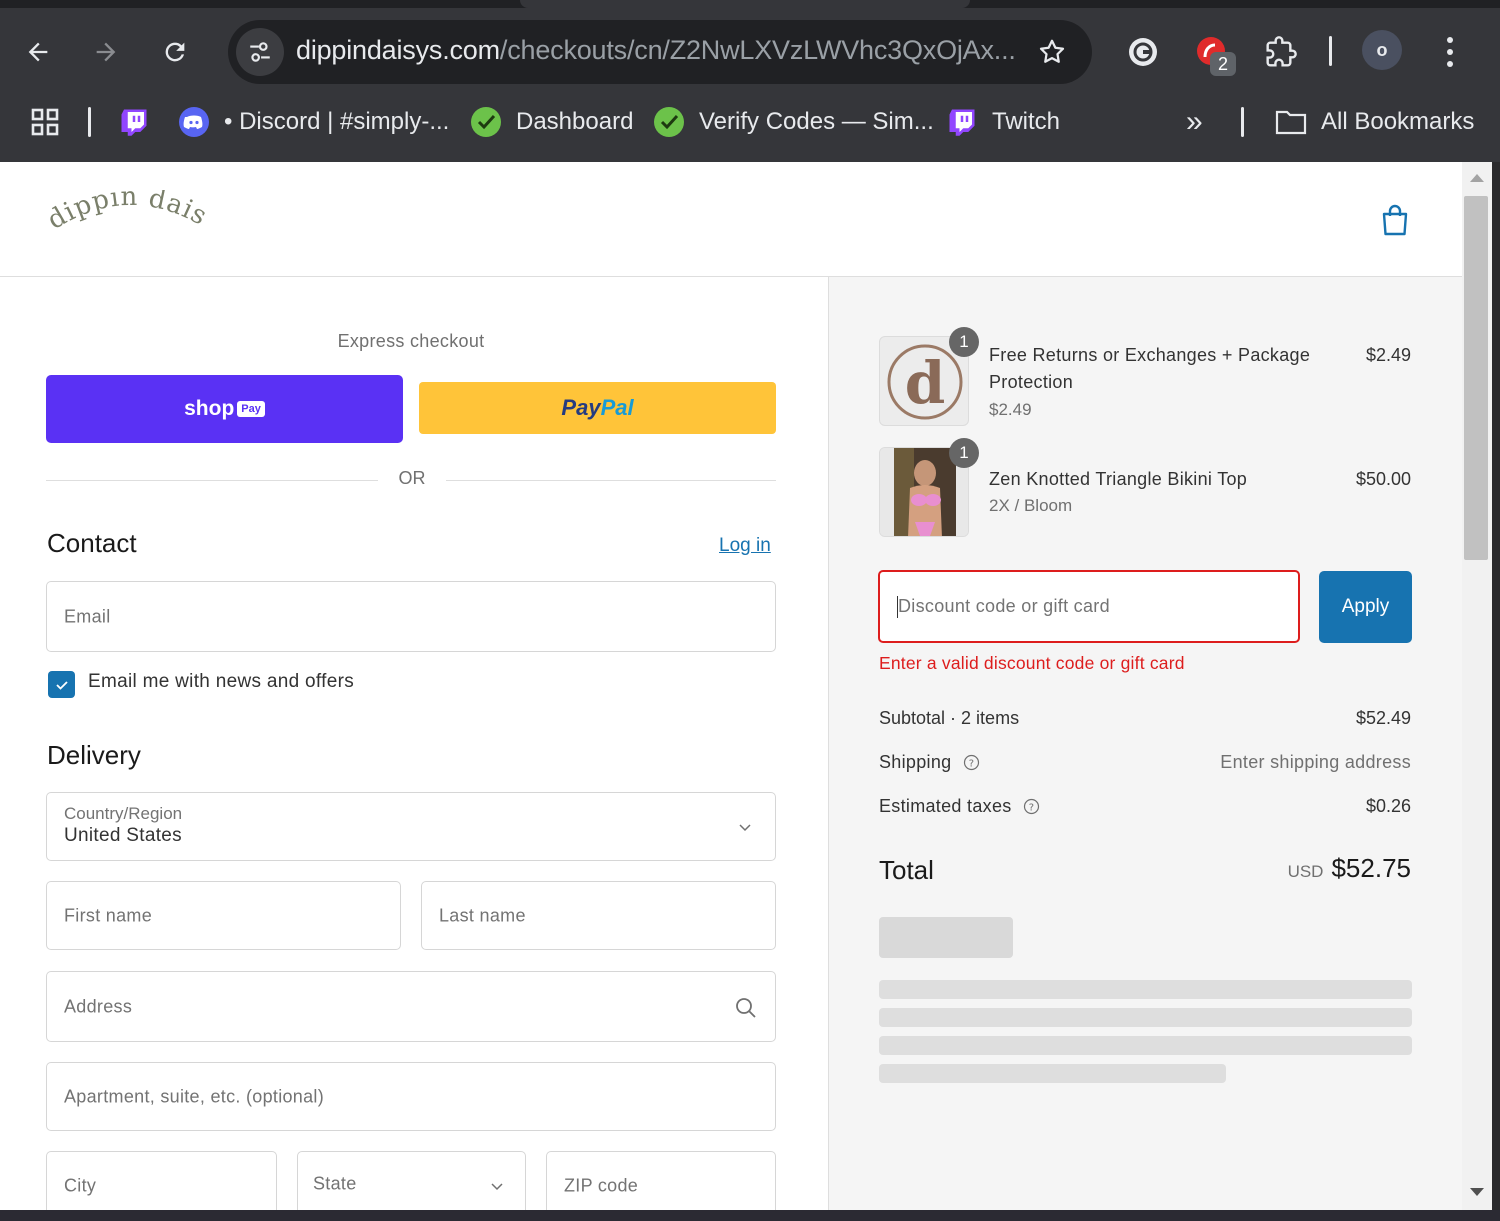  I want to click on newsletter-checkbox, so click(61, 684).